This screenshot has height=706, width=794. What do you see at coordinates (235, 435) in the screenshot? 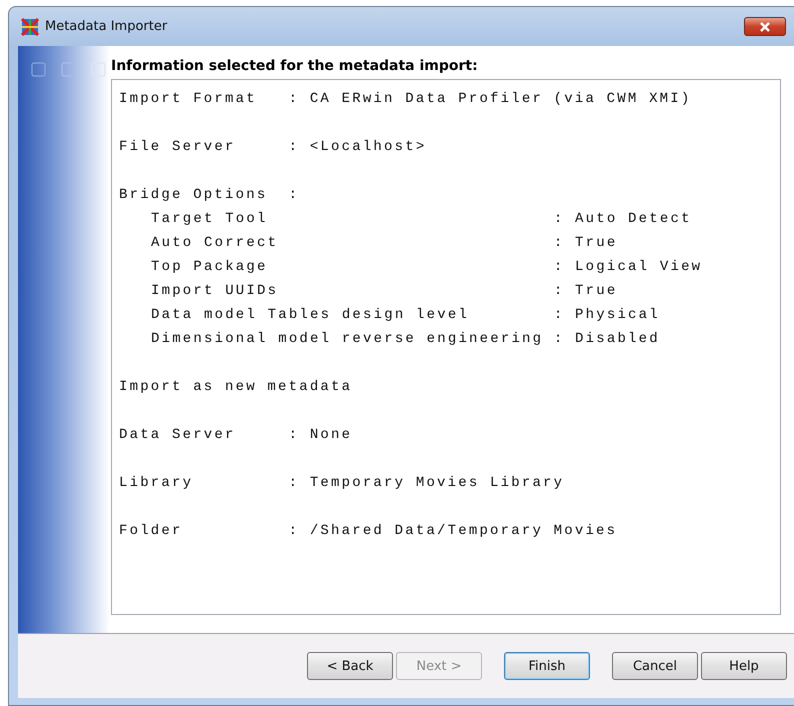
I see `summary-line: Data Server : None` at bounding box center [235, 435].